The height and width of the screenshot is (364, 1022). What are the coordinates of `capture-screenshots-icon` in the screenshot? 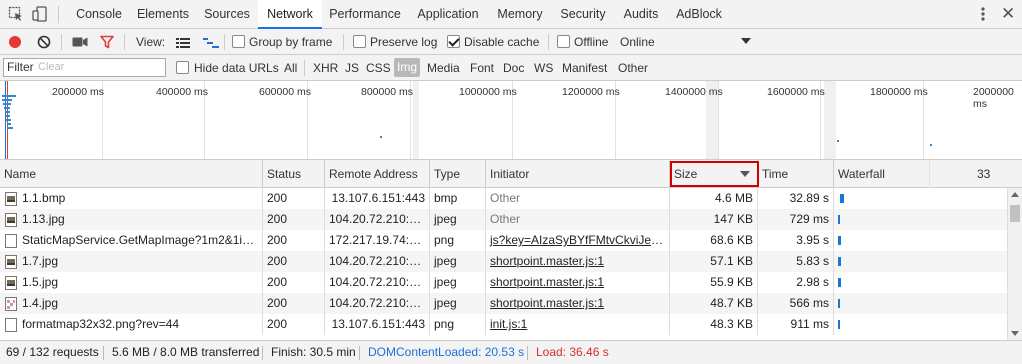 It's located at (80, 43).